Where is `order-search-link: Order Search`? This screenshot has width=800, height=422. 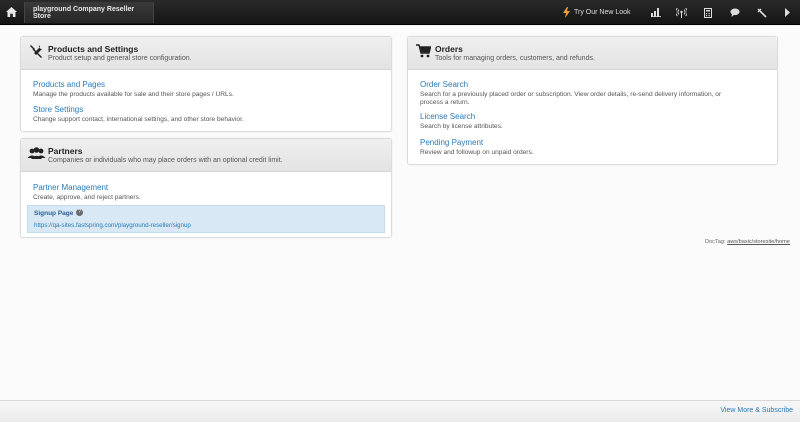 order-search-link: Order Search is located at coordinates (570, 84).